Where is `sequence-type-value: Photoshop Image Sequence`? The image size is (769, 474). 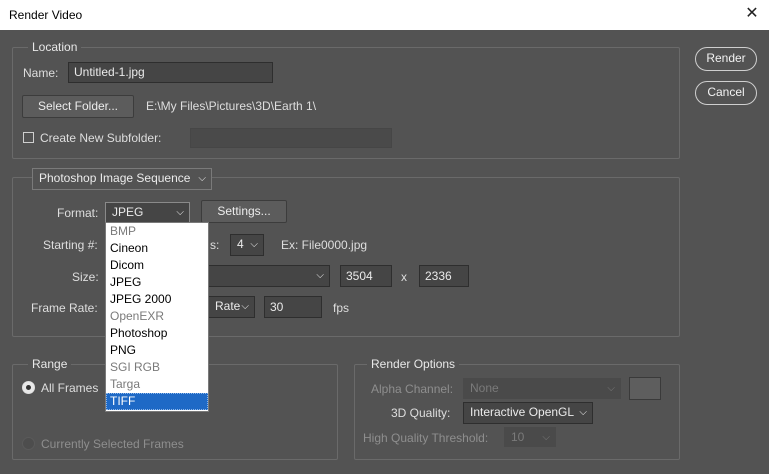 sequence-type-value: Photoshop Image Sequence is located at coordinates (115, 178).